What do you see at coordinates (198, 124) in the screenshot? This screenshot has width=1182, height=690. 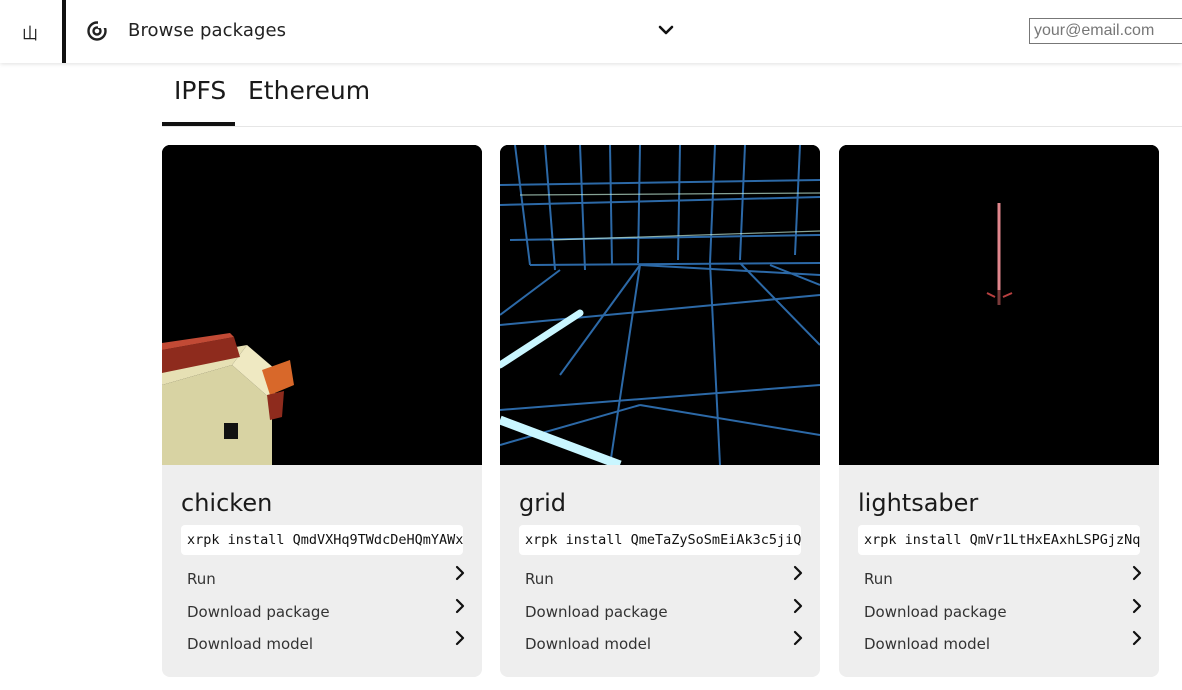 I see `active-tab-indicator` at bounding box center [198, 124].